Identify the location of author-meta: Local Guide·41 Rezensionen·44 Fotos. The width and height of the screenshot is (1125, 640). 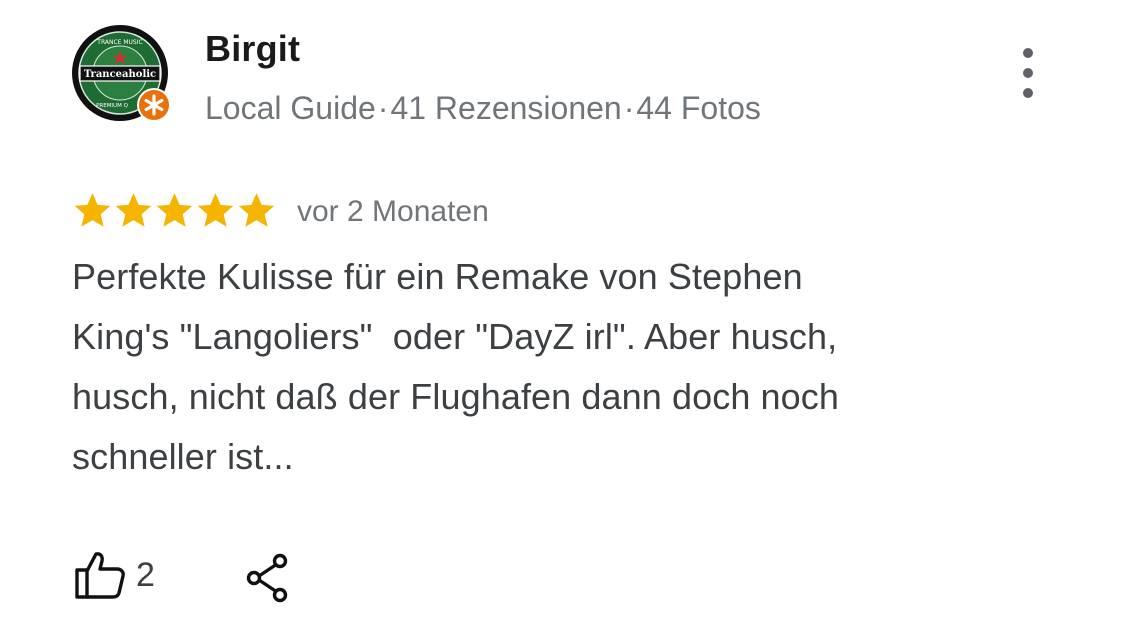
(483, 108).